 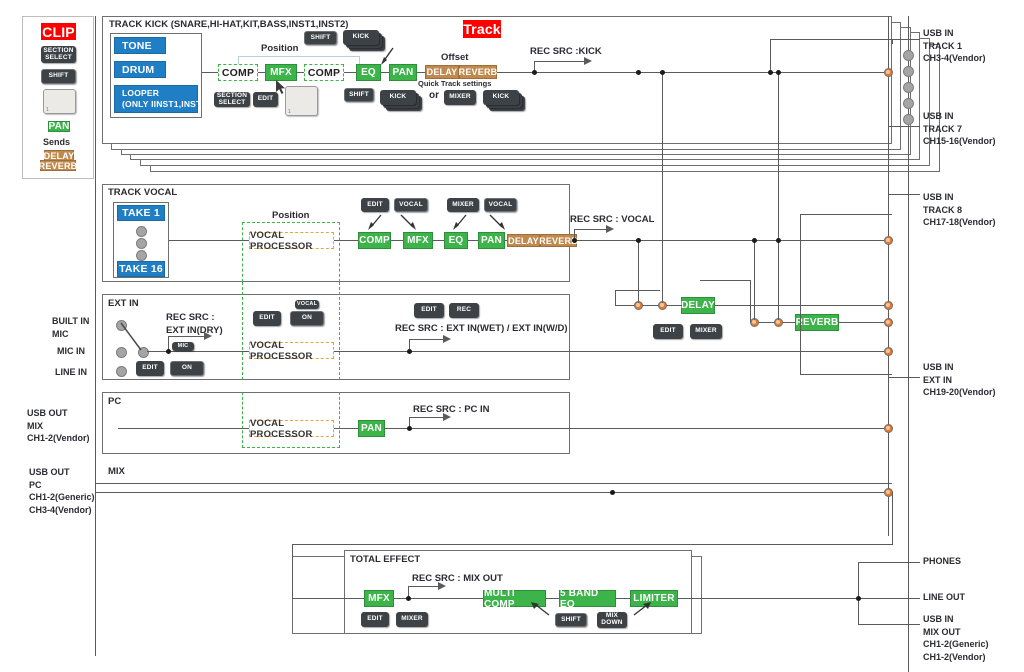 I want to click on kick-edit-button: EDIT, so click(x=265, y=99).